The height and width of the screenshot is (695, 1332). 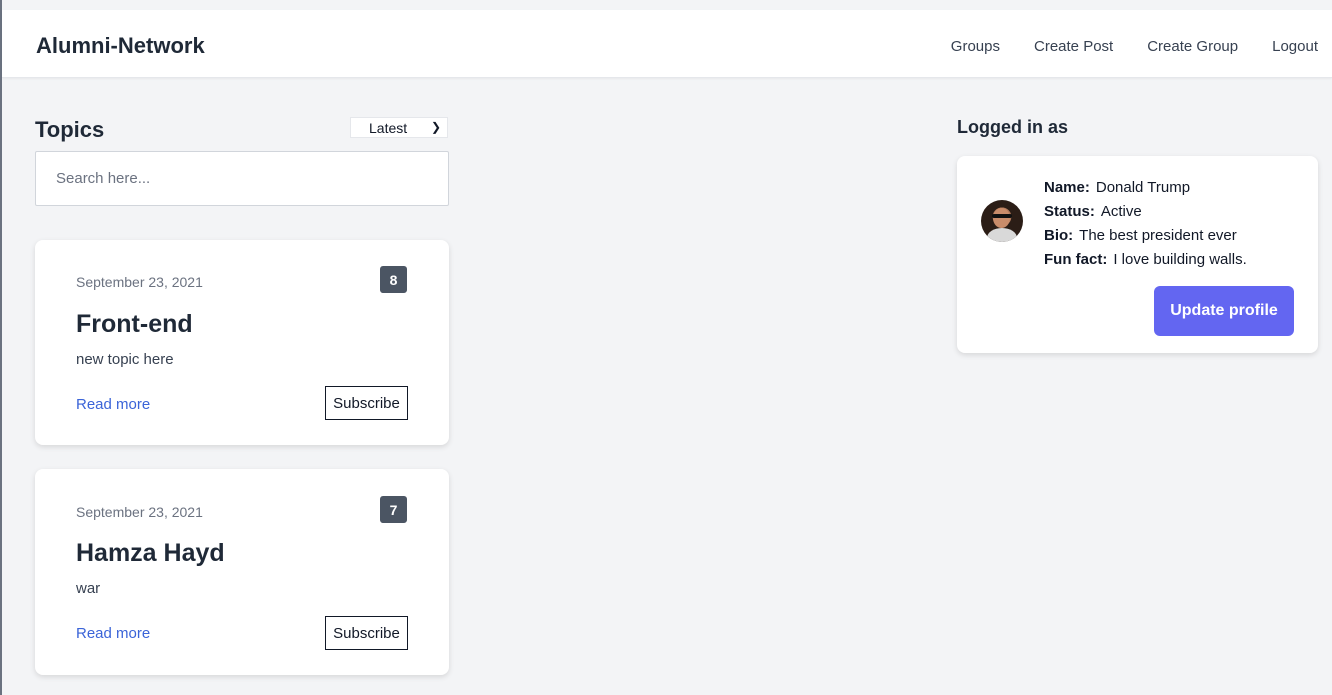 What do you see at coordinates (393, 279) in the screenshot?
I see `topic-count-badge: 8` at bounding box center [393, 279].